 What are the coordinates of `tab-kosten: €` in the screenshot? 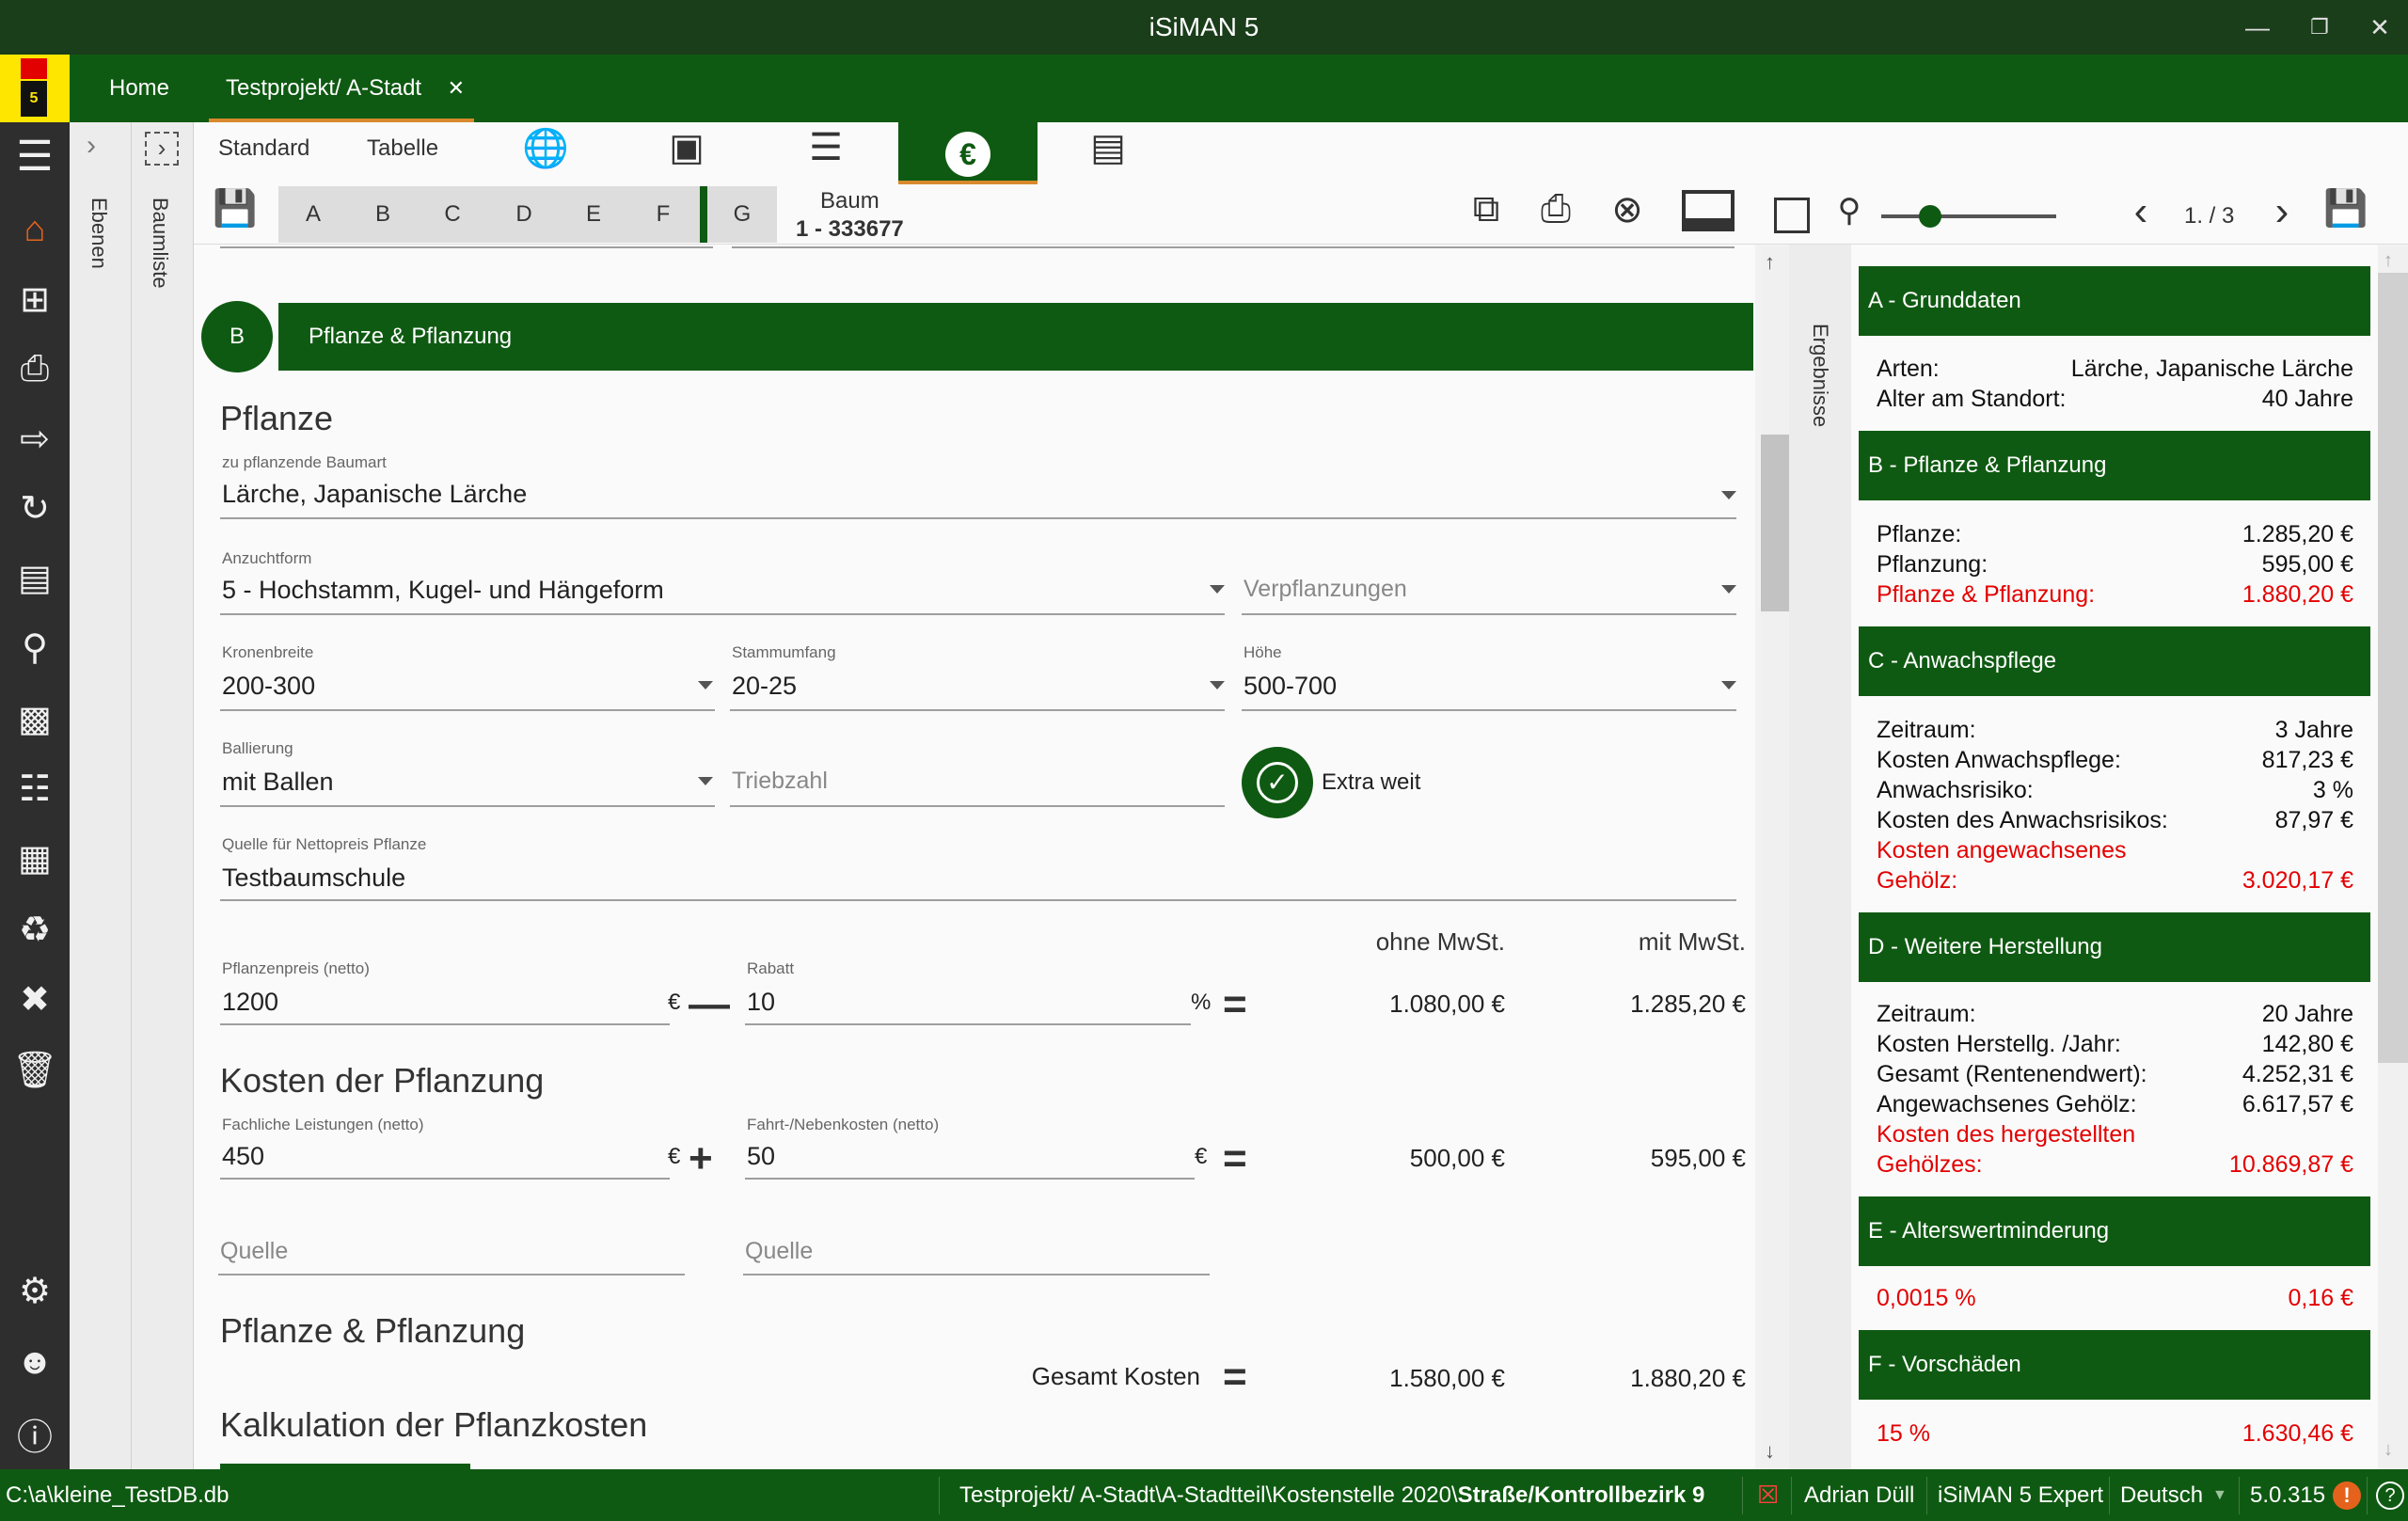 It's located at (968, 153).